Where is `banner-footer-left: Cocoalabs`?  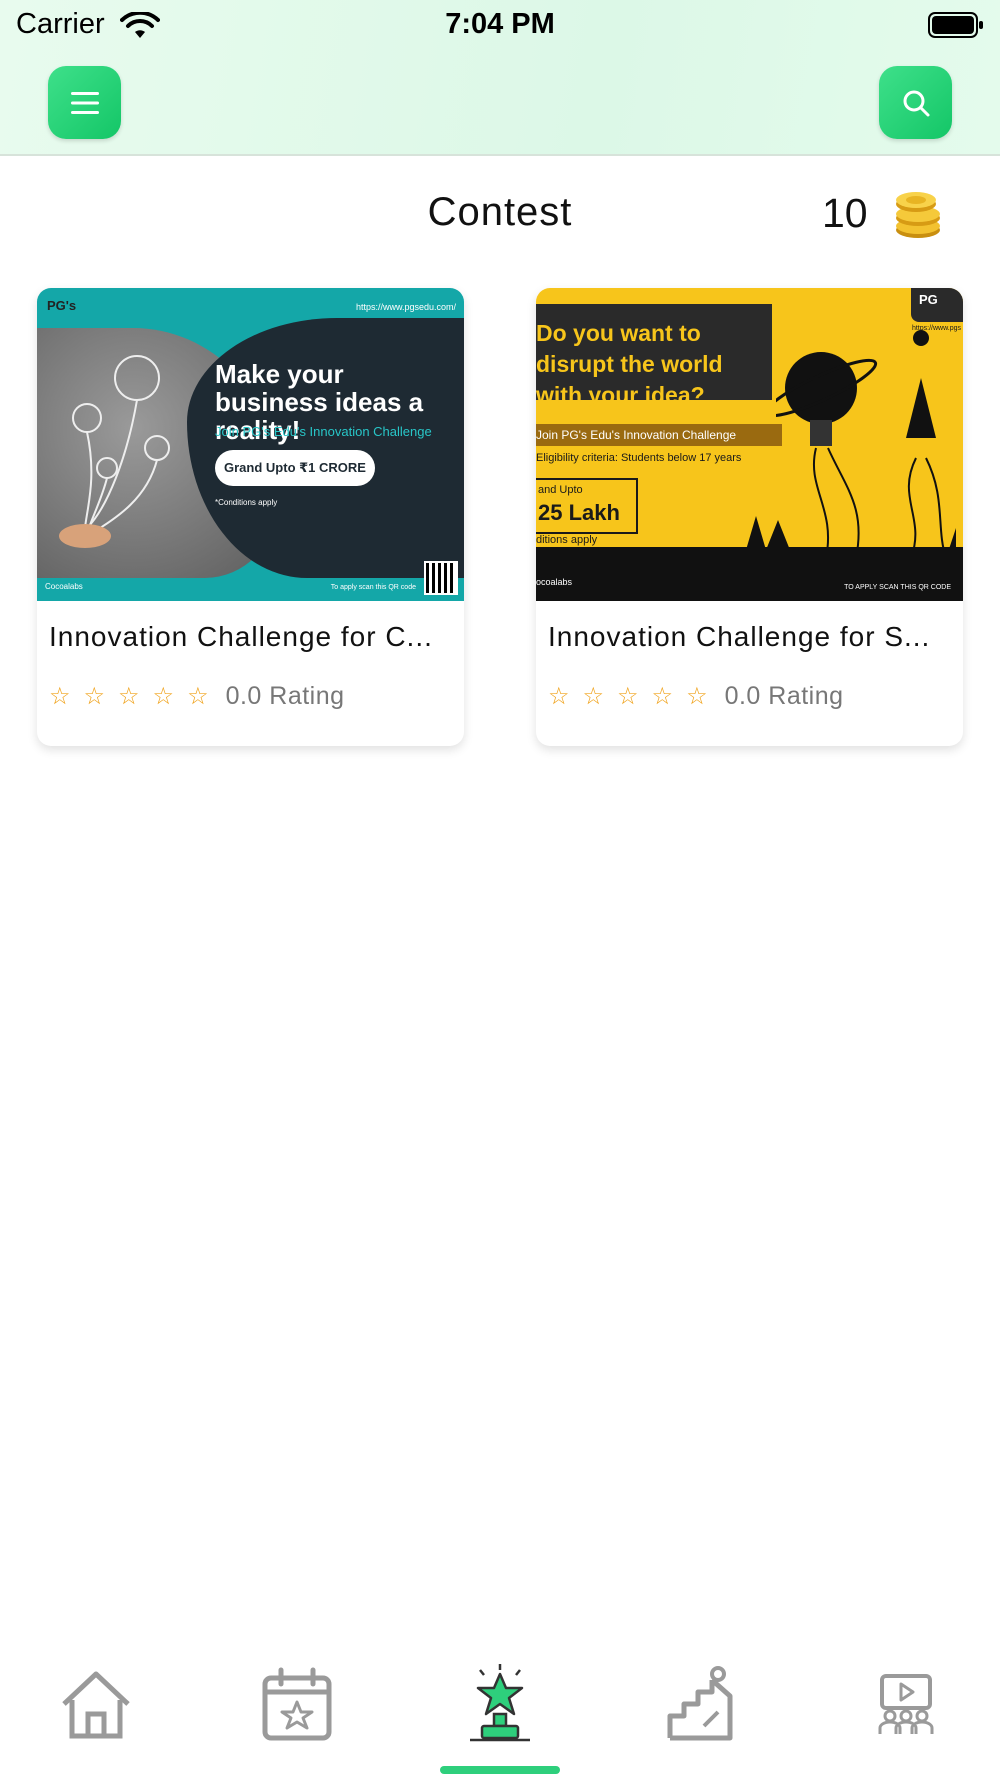 banner-footer-left: Cocoalabs is located at coordinates (64, 586).